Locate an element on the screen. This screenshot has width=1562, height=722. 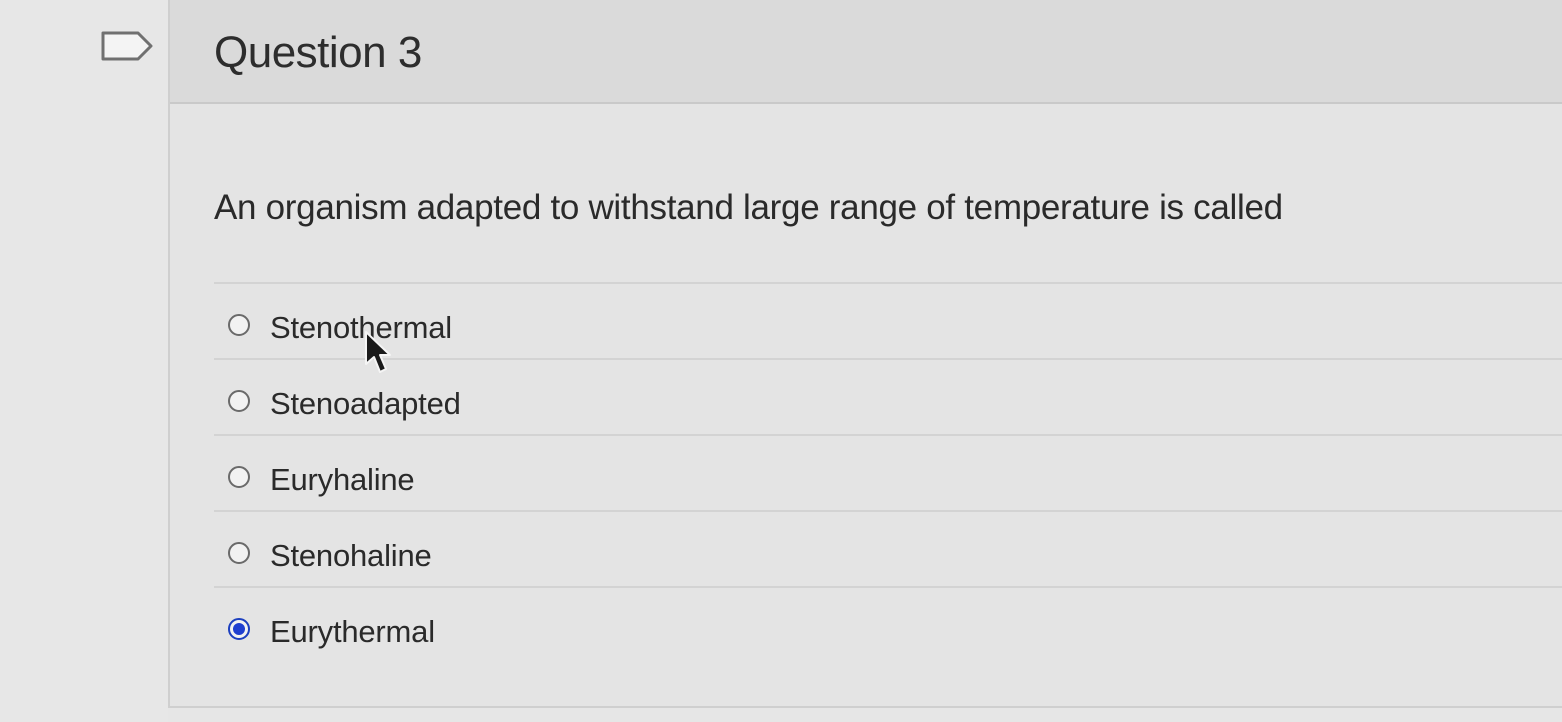
answer-option-stenoadapted: Stenoadapted is located at coordinates (888, 396).